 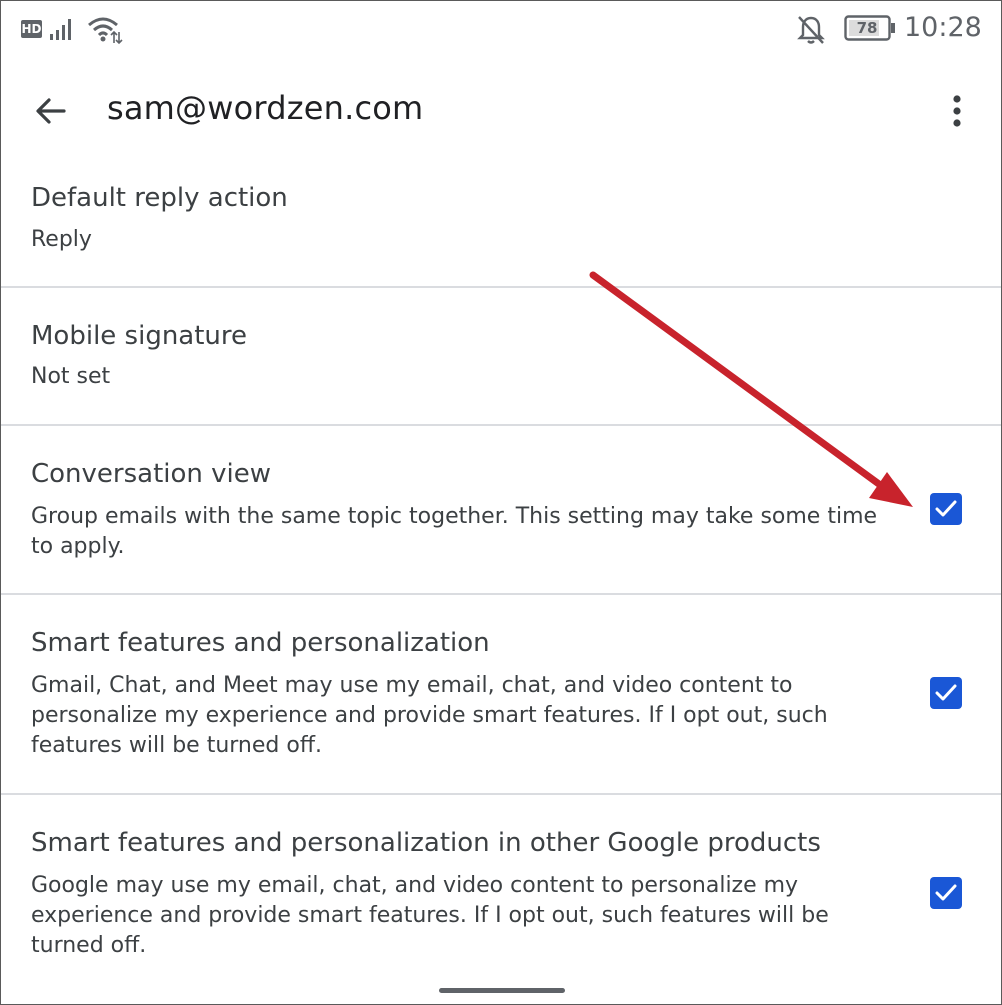 I want to click on status-bar: HD 78 10:28, so click(x=501, y=31).